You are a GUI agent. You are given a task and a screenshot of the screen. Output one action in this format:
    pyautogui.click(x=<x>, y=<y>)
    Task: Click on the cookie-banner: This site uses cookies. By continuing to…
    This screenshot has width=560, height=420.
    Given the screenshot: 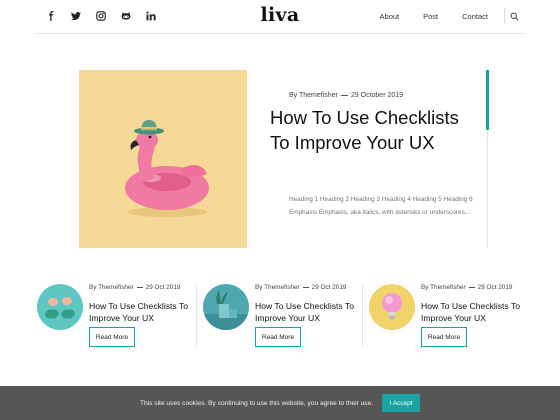 What is the action you would take?
    pyautogui.click(x=280, y=403)
    